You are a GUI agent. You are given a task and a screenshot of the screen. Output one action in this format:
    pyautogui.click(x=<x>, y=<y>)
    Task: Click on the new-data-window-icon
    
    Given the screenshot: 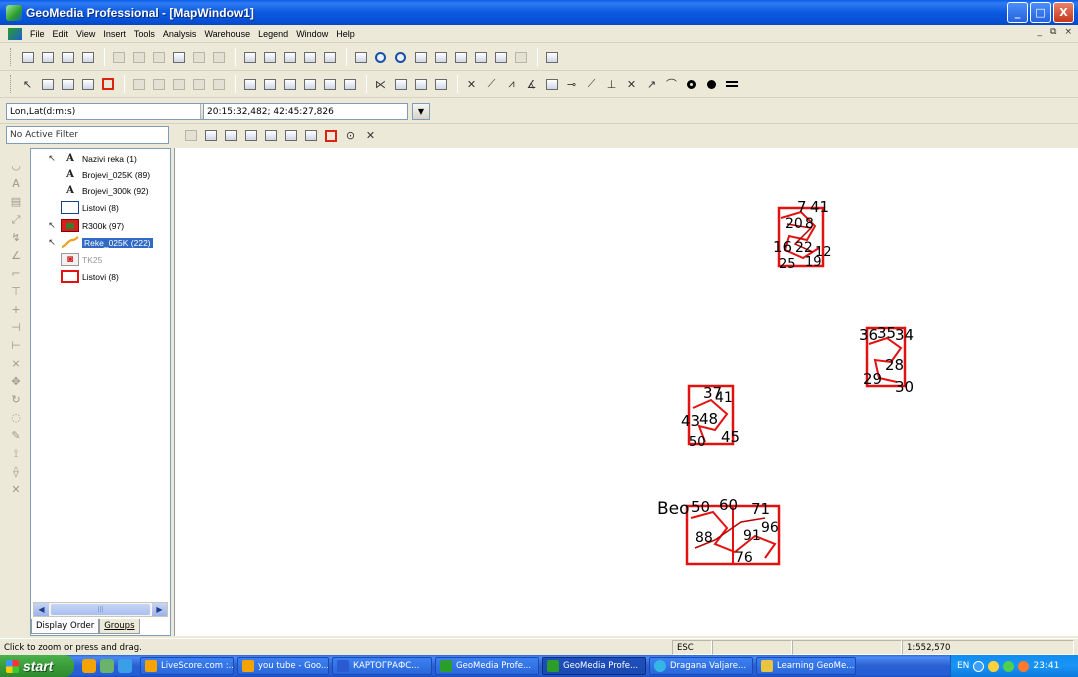 What is the action you would take?
    pyautogui.click(x=47, y=57)
    